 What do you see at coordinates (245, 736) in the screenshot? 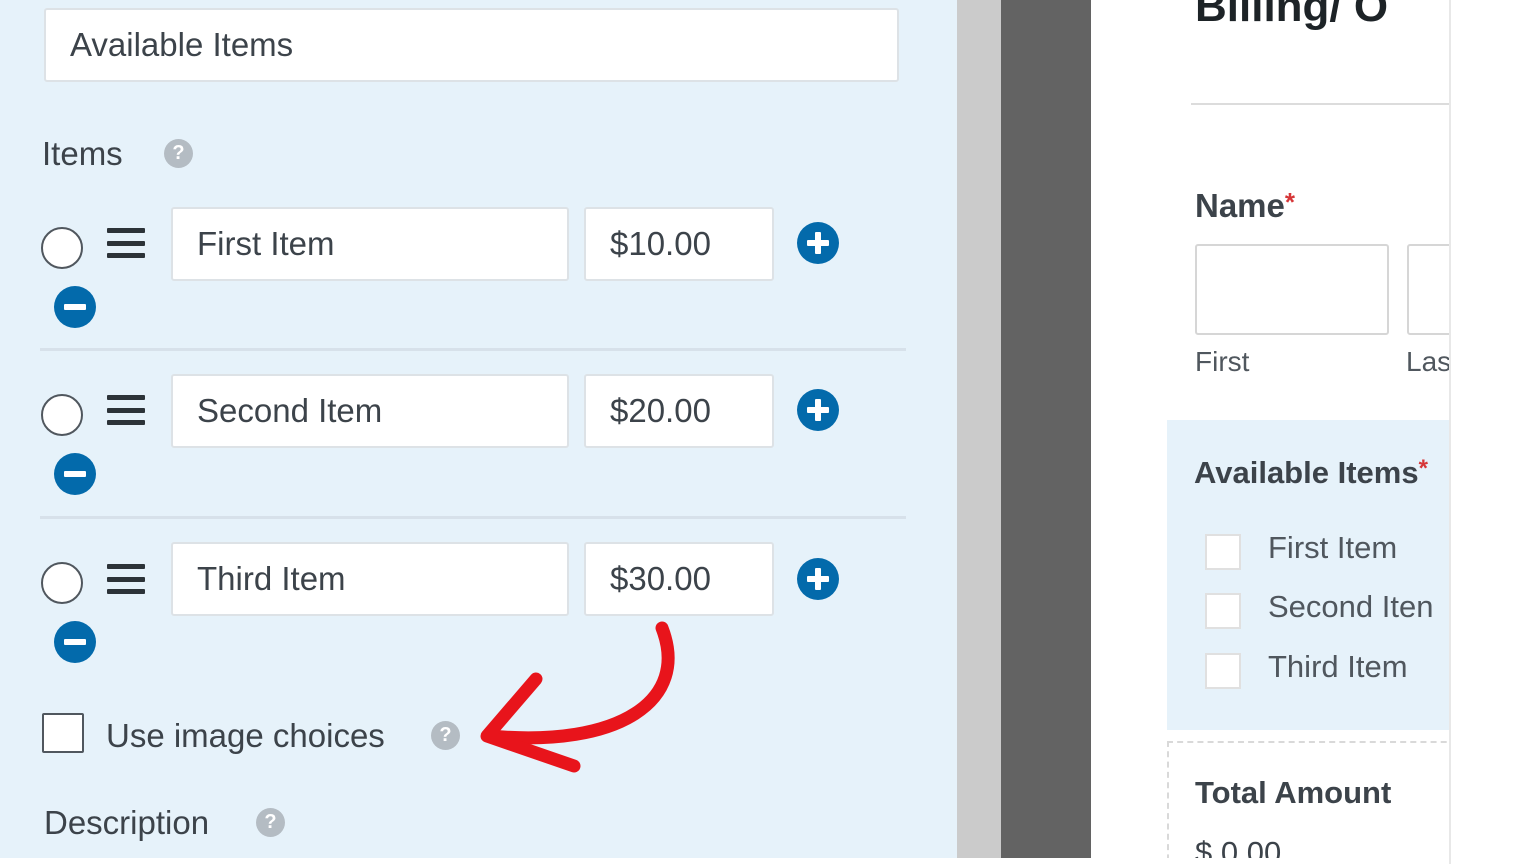
I see `use-image-choices-label: Use image choices` at bounding box center [245, 736].